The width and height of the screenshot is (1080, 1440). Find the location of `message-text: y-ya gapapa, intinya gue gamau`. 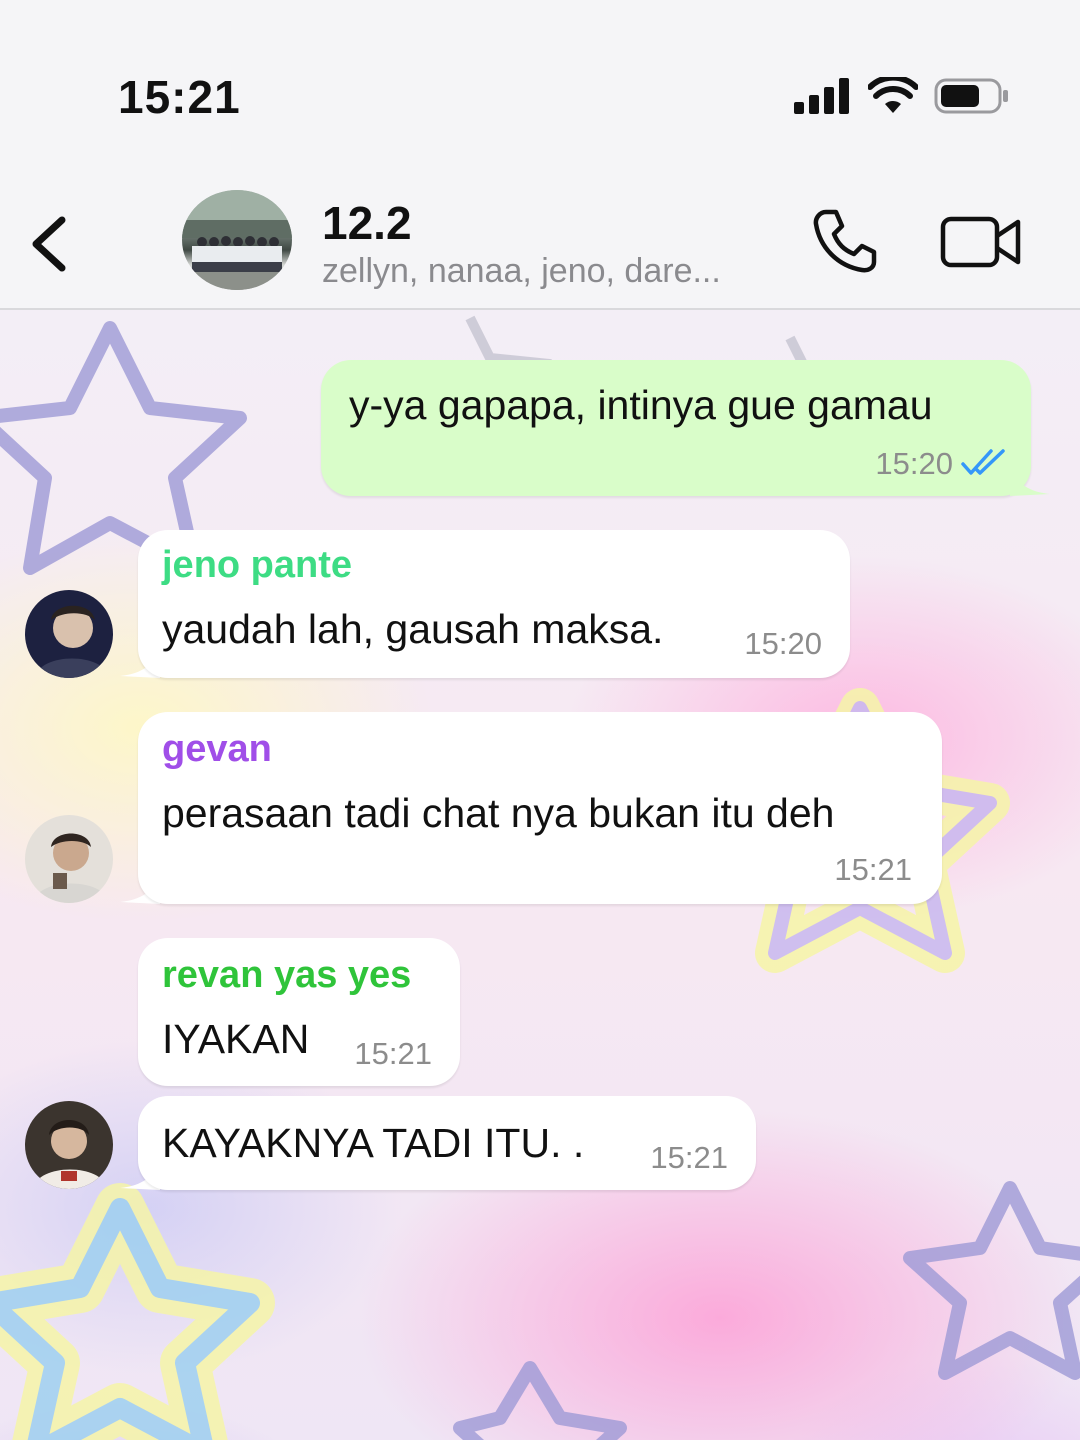

message-text: y-ya gapapa, intinya gue gamau is located at coordinates (641, 405).